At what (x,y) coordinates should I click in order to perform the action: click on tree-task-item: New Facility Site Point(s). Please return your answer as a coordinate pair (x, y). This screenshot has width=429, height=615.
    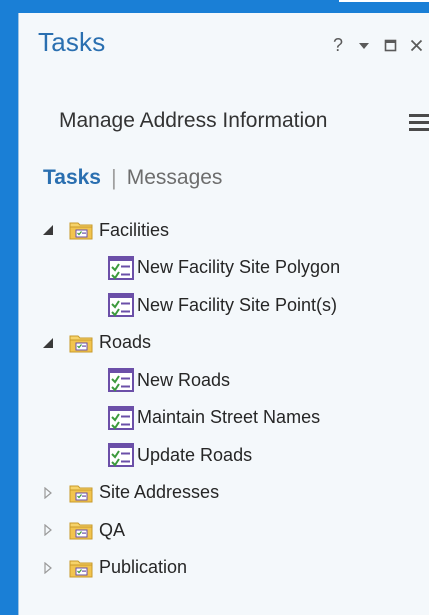
    Looking at the image, I should click on (222, 305).